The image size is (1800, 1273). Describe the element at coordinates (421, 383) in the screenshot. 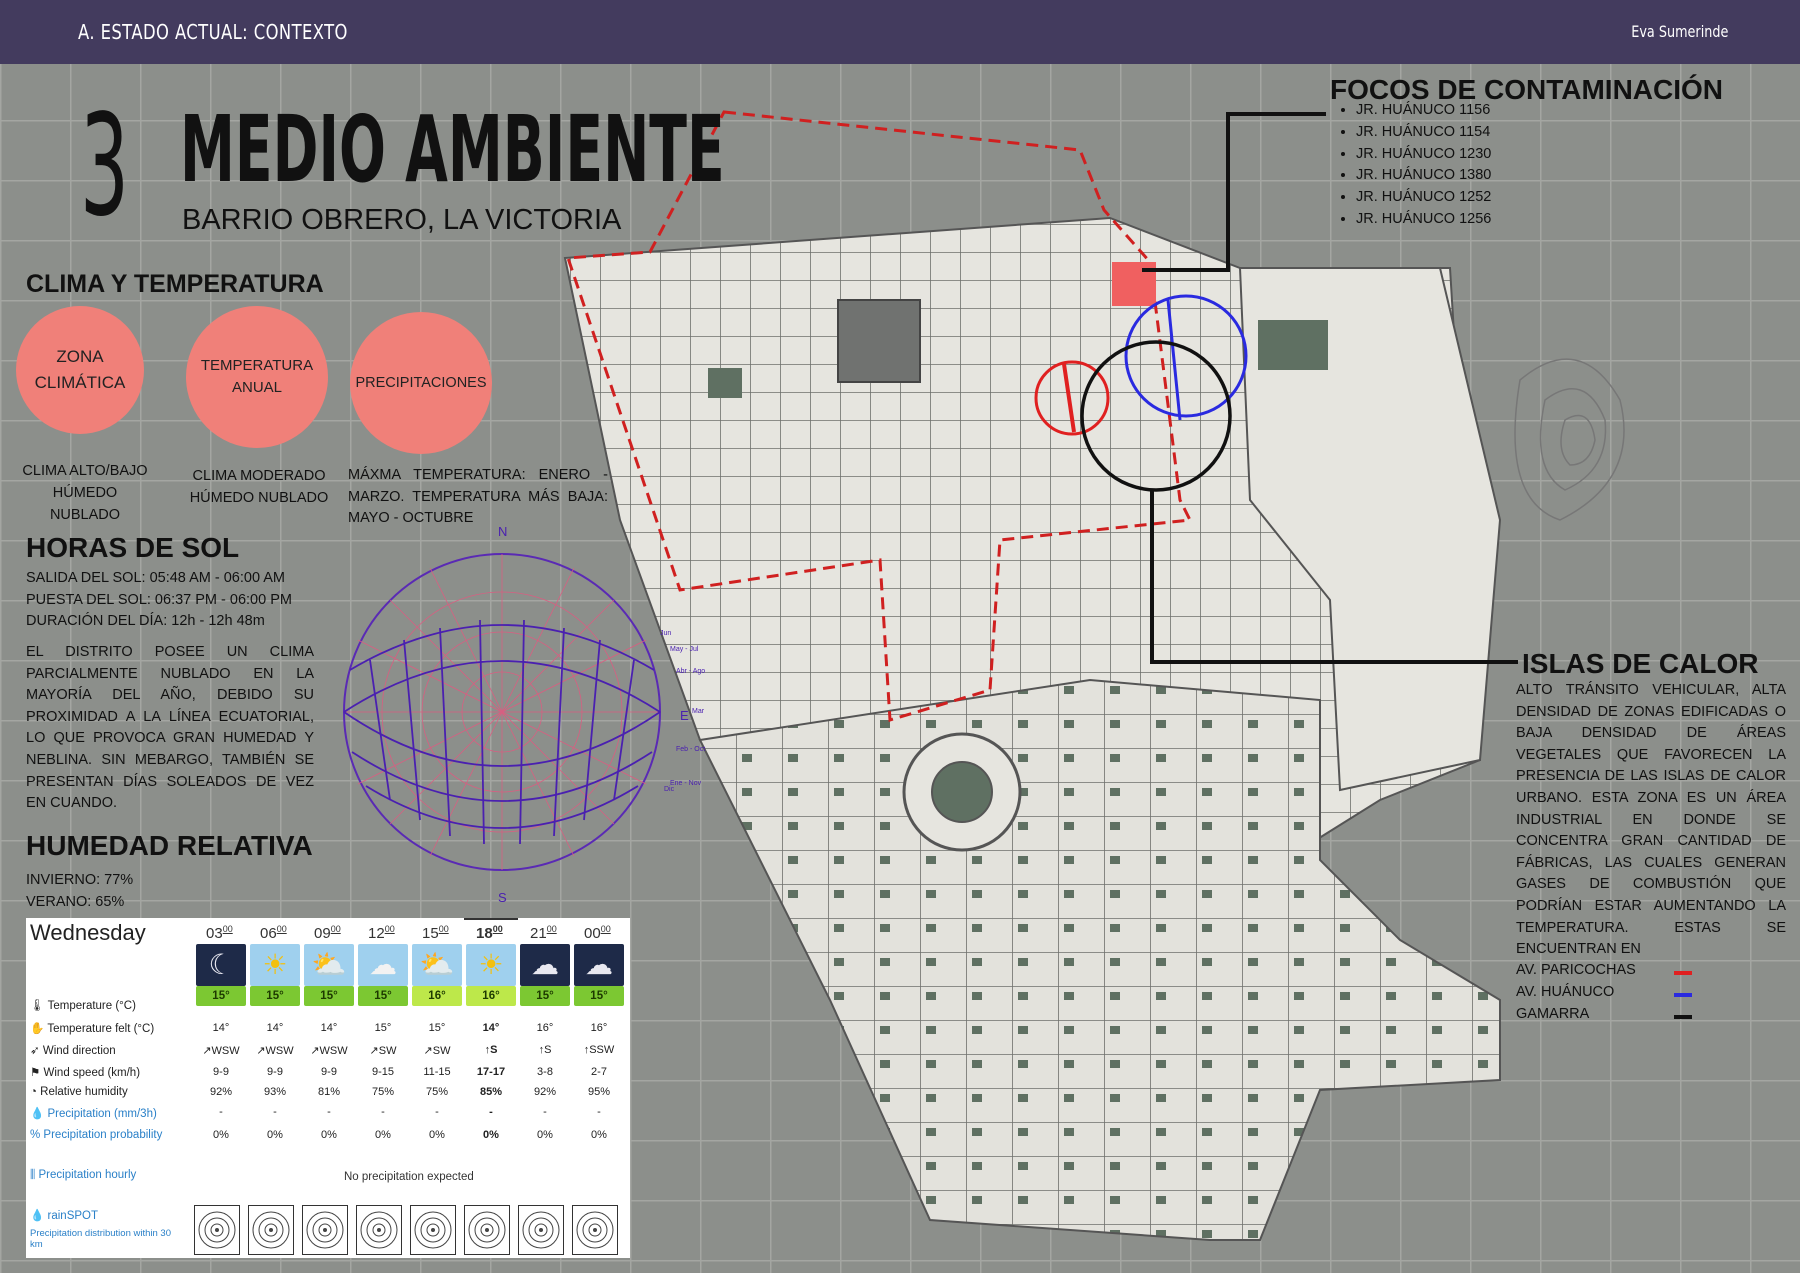

I see `circle-precipitaciones: PRECIPITACIONES` at that location.